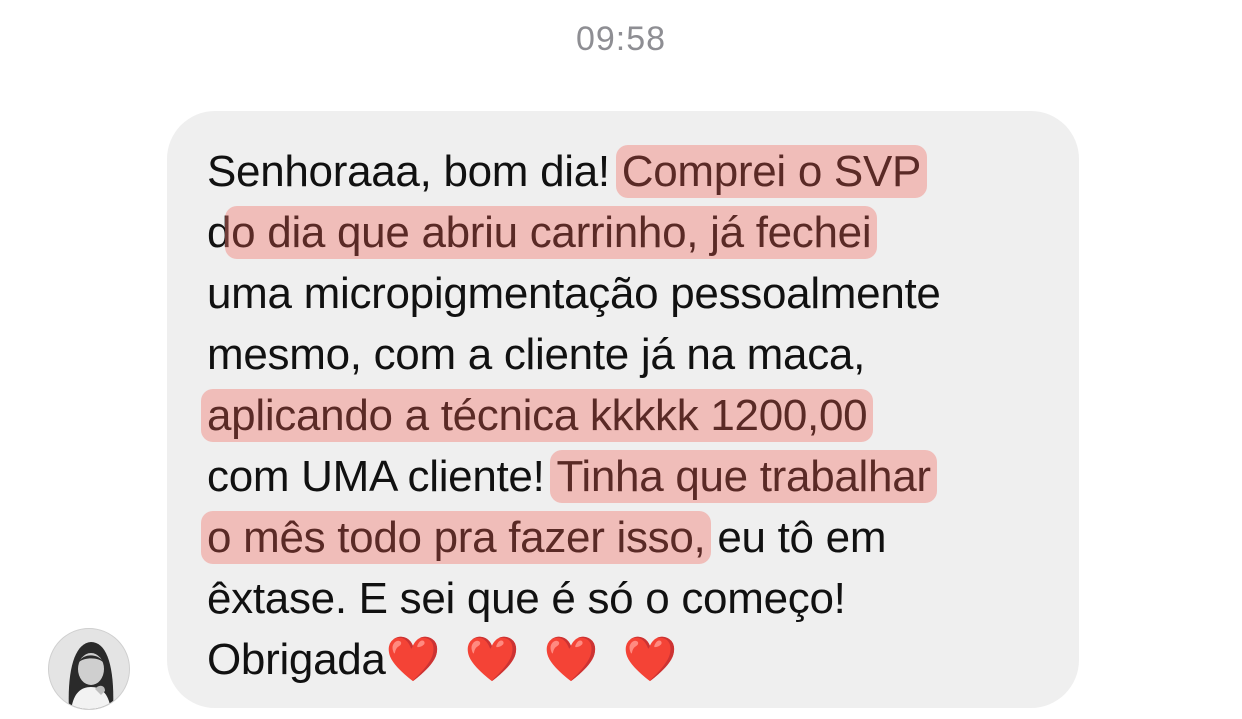 Image resolution: width=1242 pixels, height=719 pixels. I want to click on message-line: êxtase. E sei que é só o começo!, so click(637, 598).